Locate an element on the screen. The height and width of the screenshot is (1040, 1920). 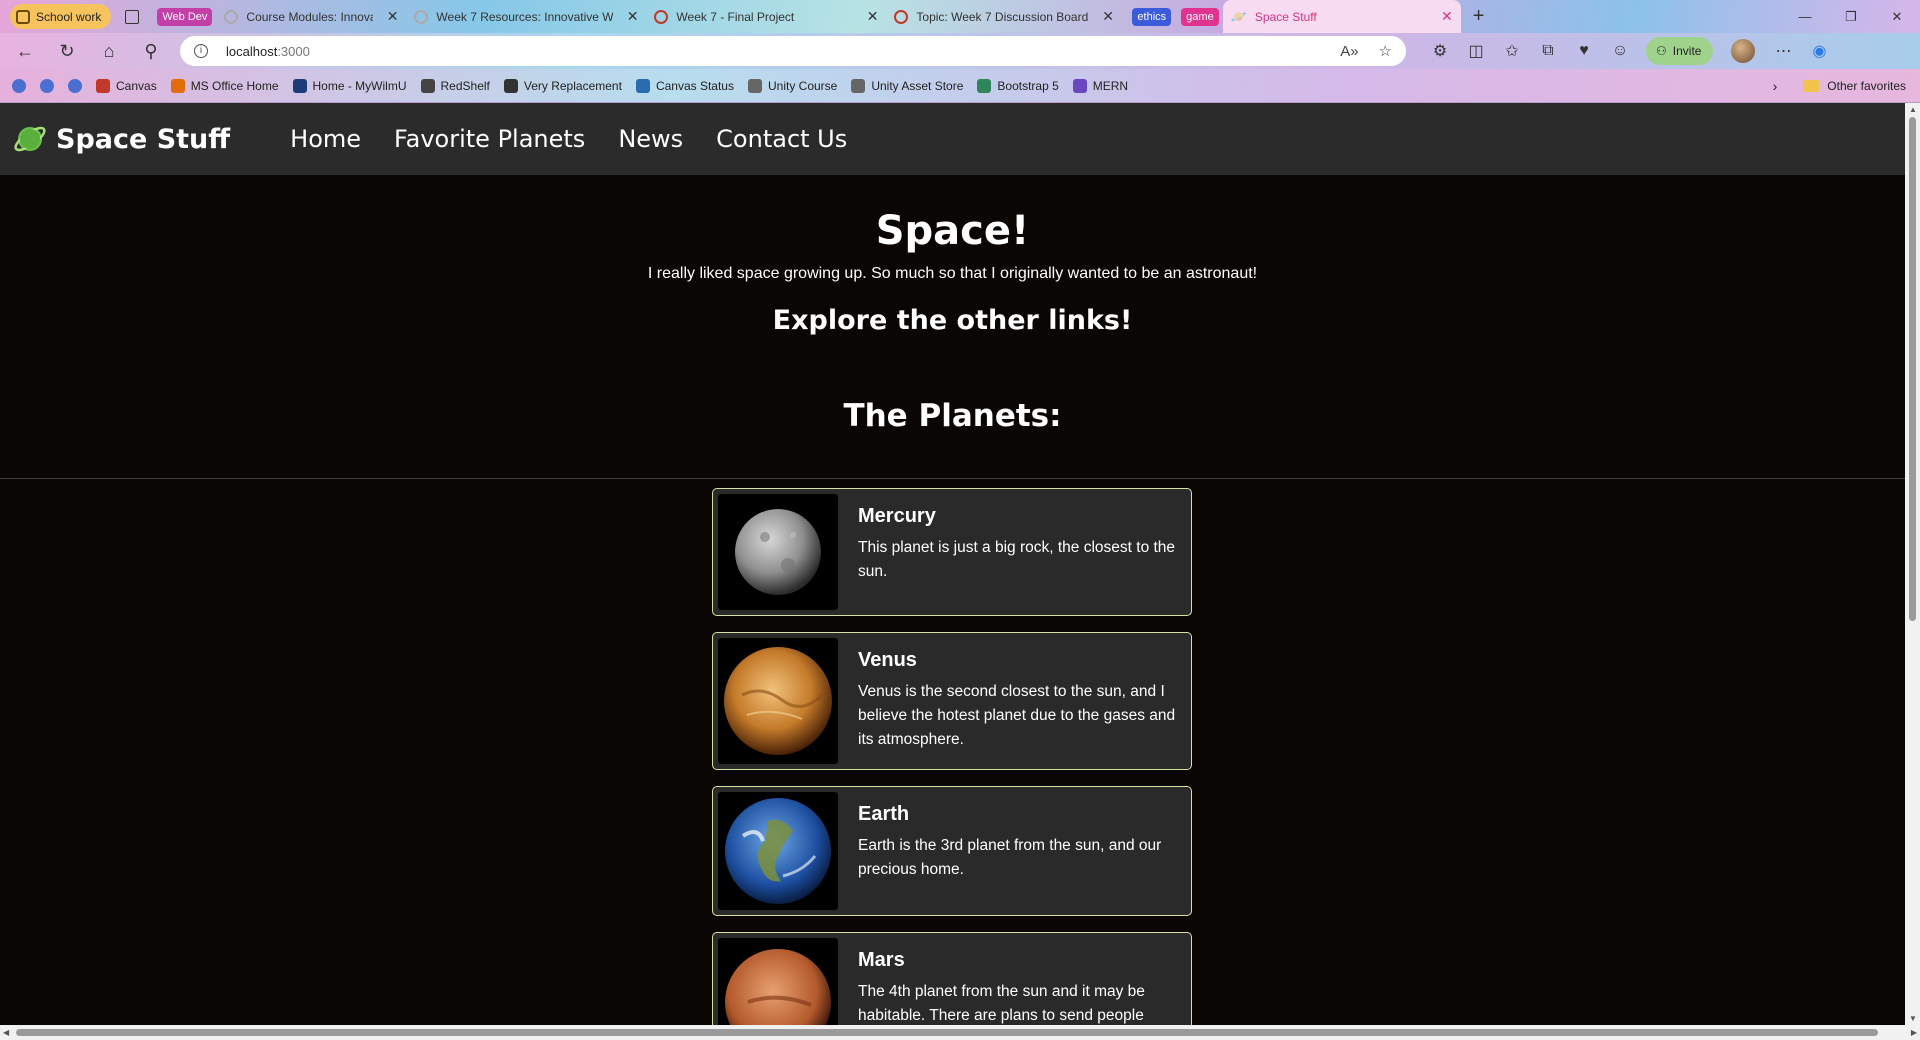
nav-news: News is located at coordinates (650, 139).